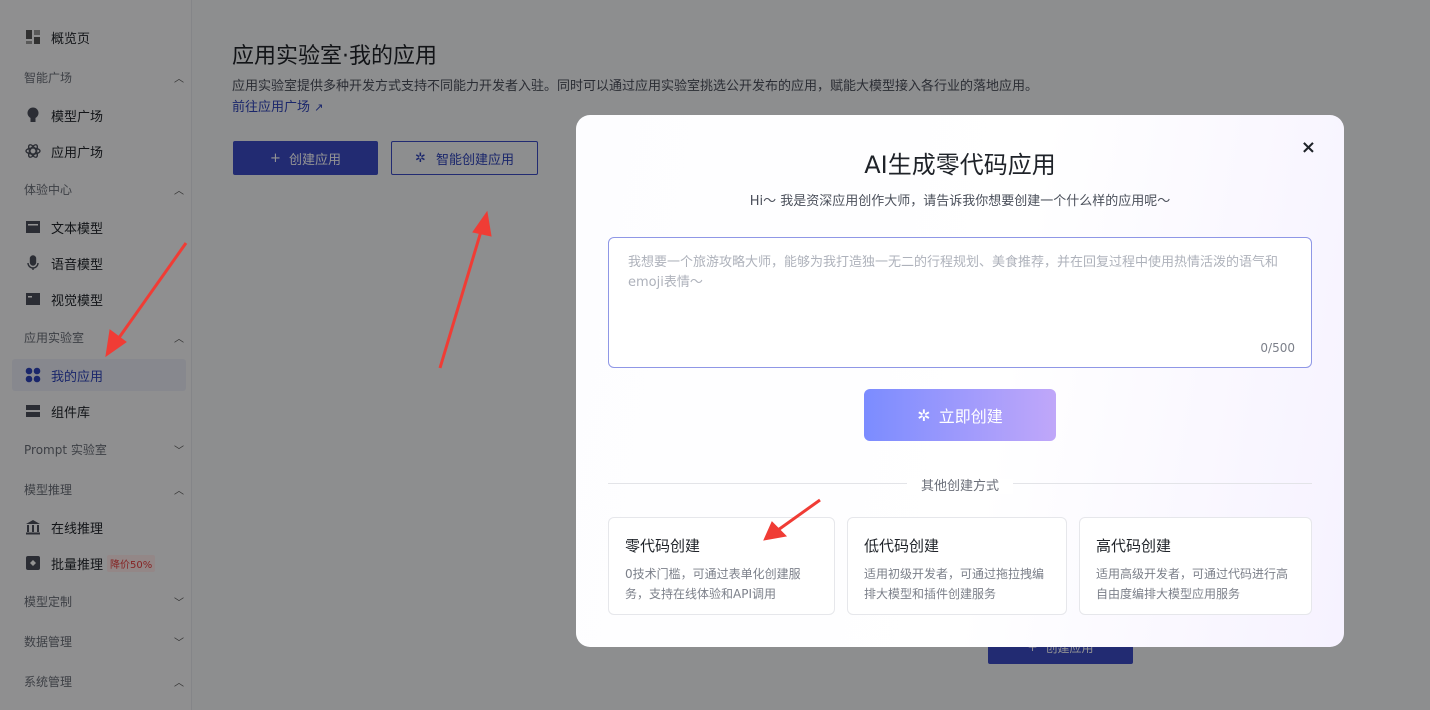 The image size is (1430, 710). I want to click on arrow-to-my-apps, so click(151, 292).